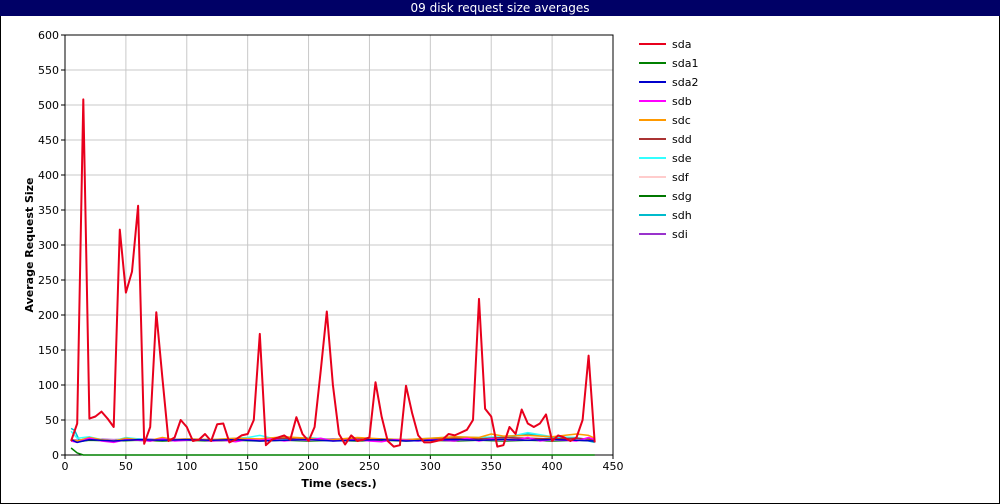 The height and width of the screenshot is (504, 1000). Describe the element at coordinates (126, 466) in the screenshot. I see `x-tick-label: 50` at that location.